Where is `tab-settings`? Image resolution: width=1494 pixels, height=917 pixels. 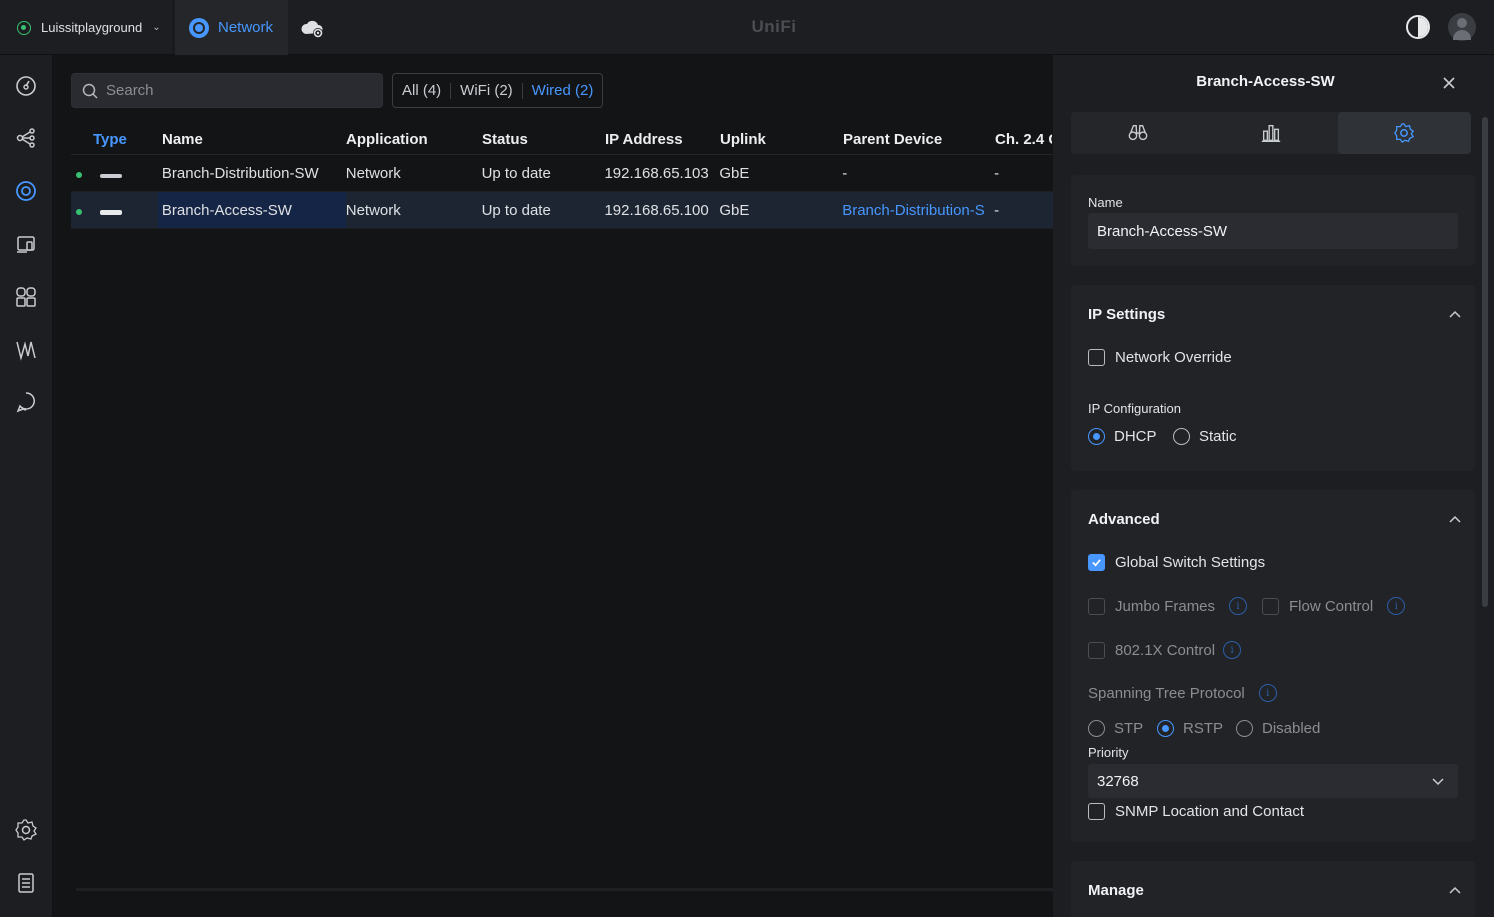 tab-settings is located at coordinates (1404, 133).